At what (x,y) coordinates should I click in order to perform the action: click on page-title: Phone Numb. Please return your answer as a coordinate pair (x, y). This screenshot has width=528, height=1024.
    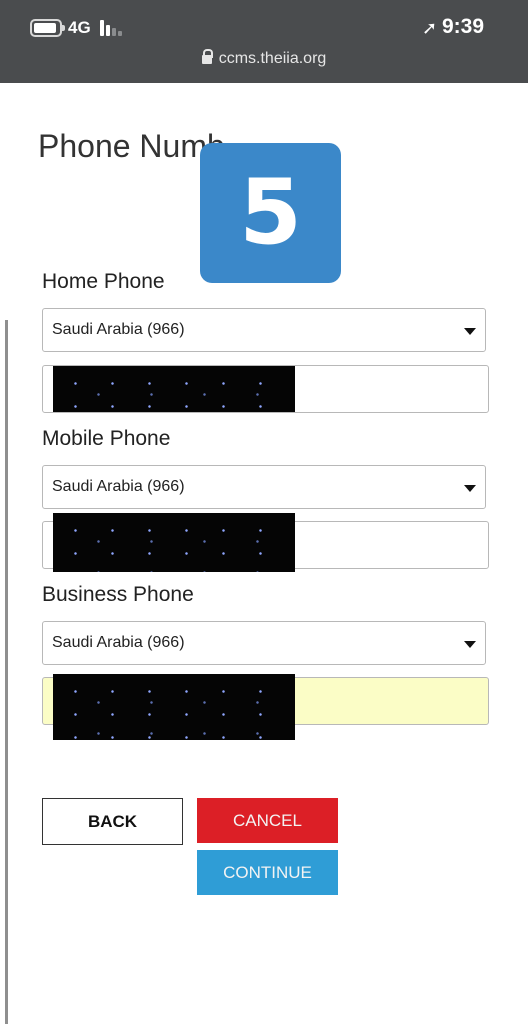
    Looking at the image, I should click on (131, 146).